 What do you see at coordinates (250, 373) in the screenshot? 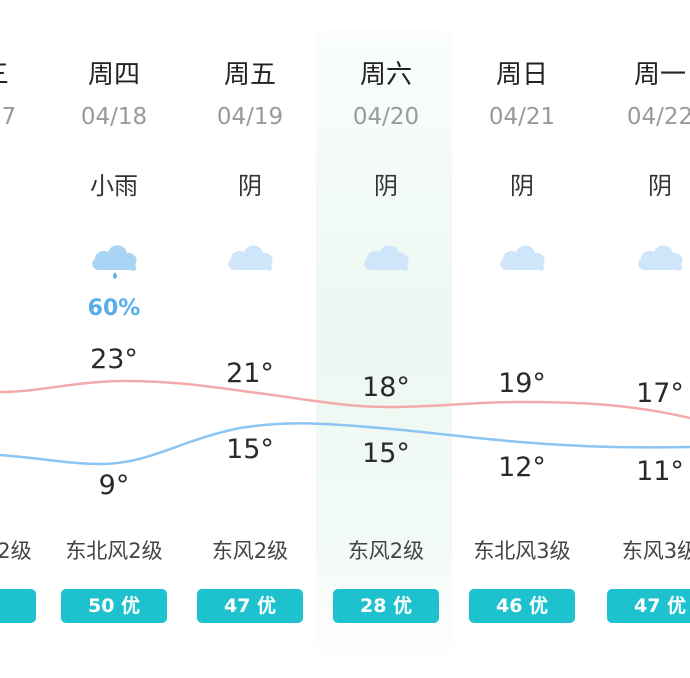
I see `high-temp: 21°` at bounding box center [250, 373].